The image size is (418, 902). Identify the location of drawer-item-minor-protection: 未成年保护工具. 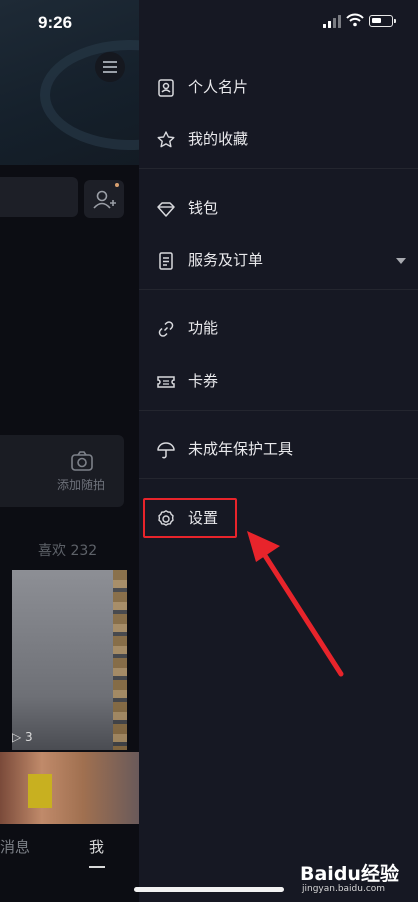
(278, 450).